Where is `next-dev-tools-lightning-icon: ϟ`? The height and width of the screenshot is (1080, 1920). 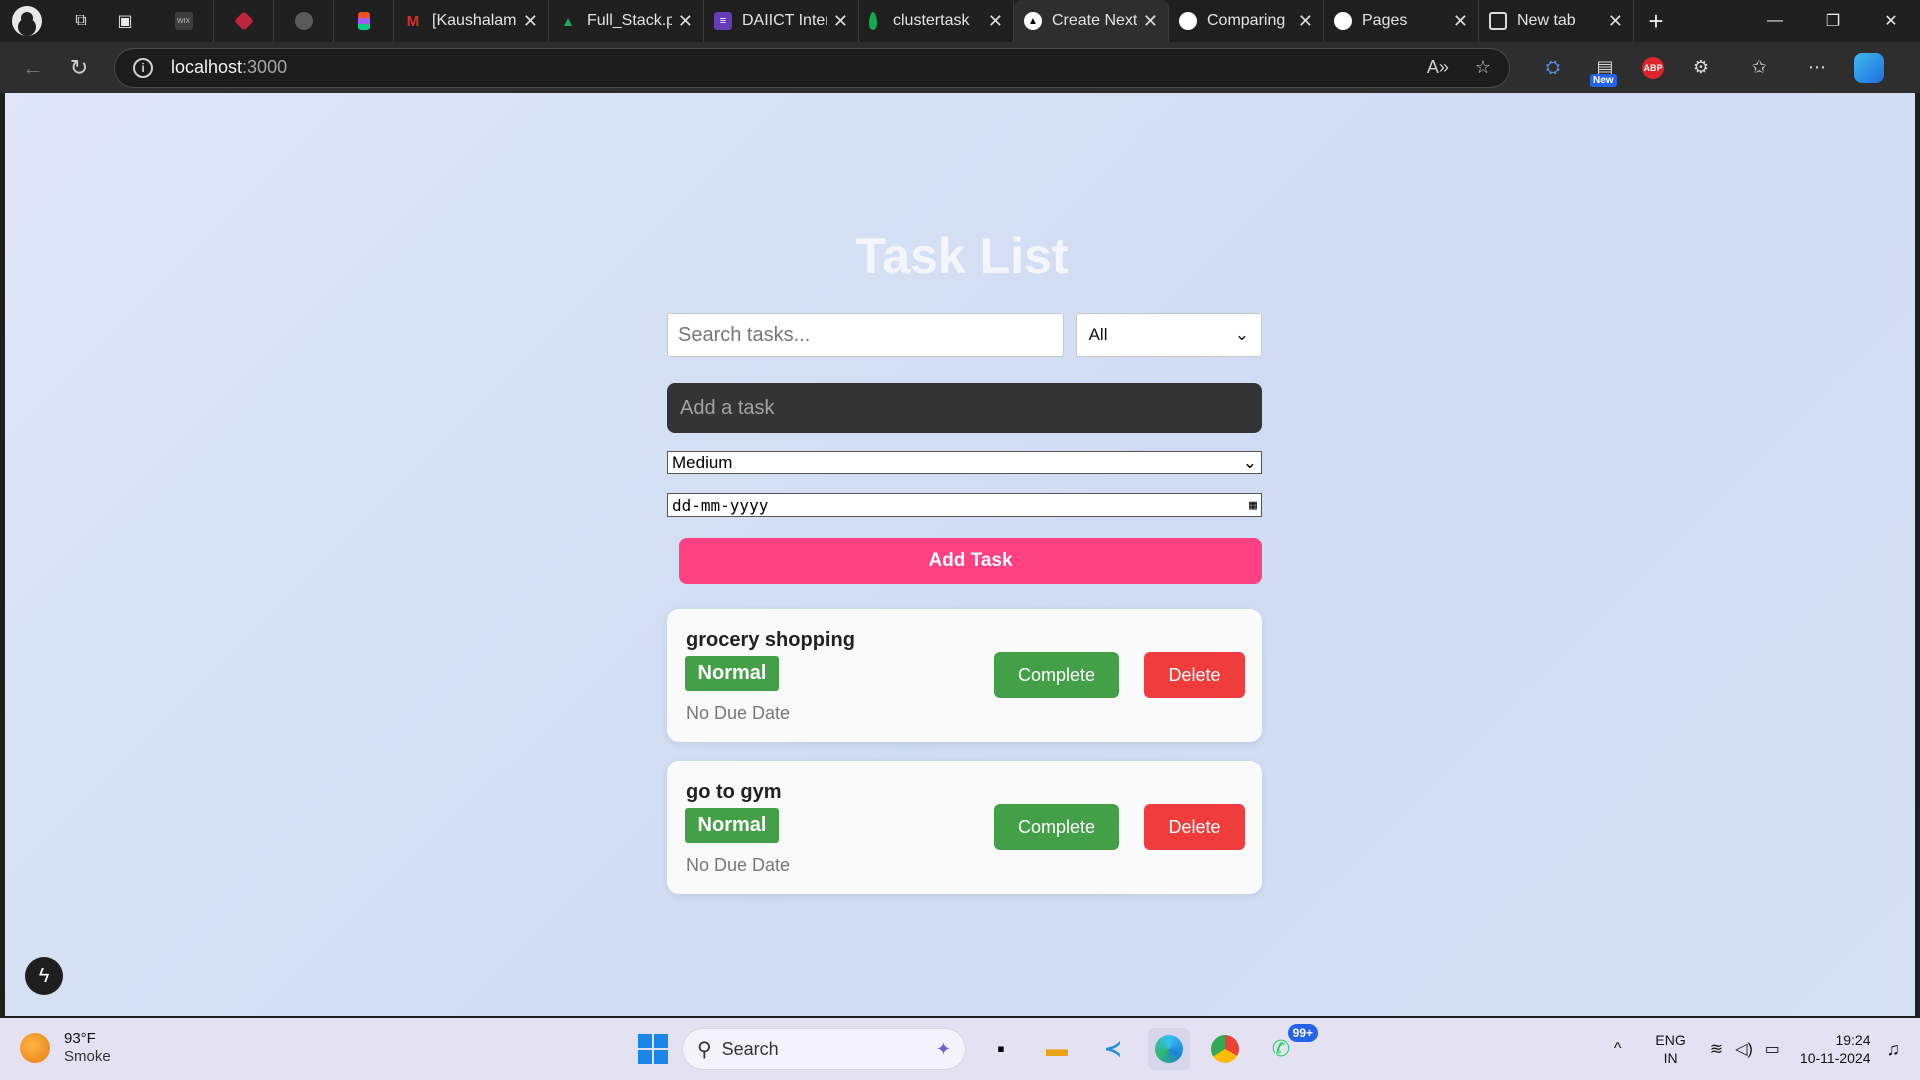 next-dev-tools-lightning-icon: ϟ is located at coordinates (44, 976).